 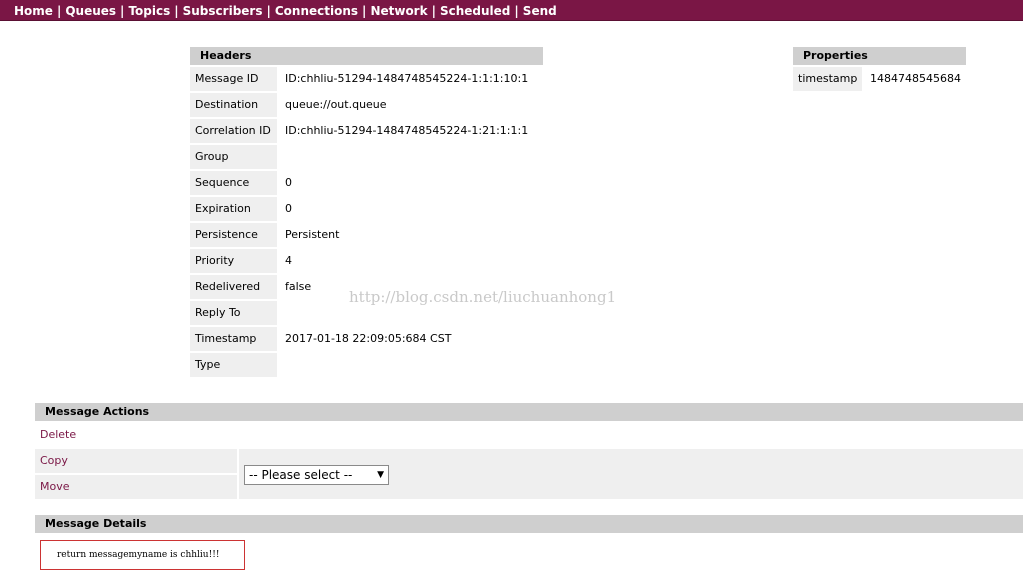 What do you see at coordinates (380, 475) in the screenshot?
I see `chevron-down-icon: ▼` at bounding box center [380, 475].